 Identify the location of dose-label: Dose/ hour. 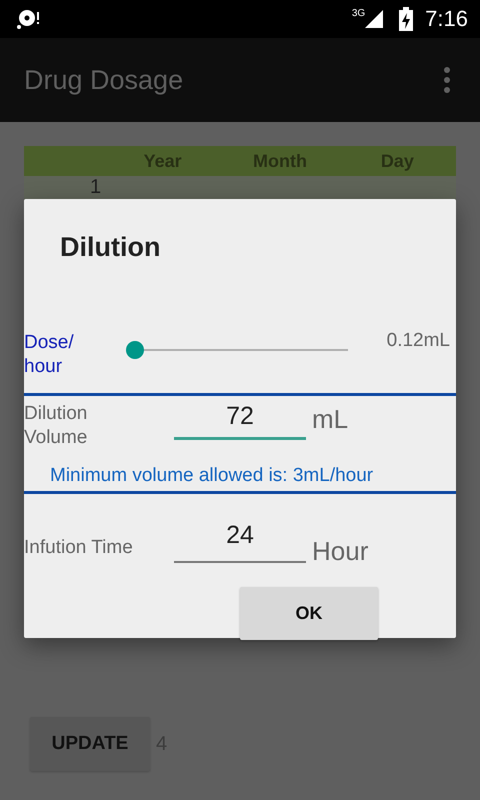
(49, 355).